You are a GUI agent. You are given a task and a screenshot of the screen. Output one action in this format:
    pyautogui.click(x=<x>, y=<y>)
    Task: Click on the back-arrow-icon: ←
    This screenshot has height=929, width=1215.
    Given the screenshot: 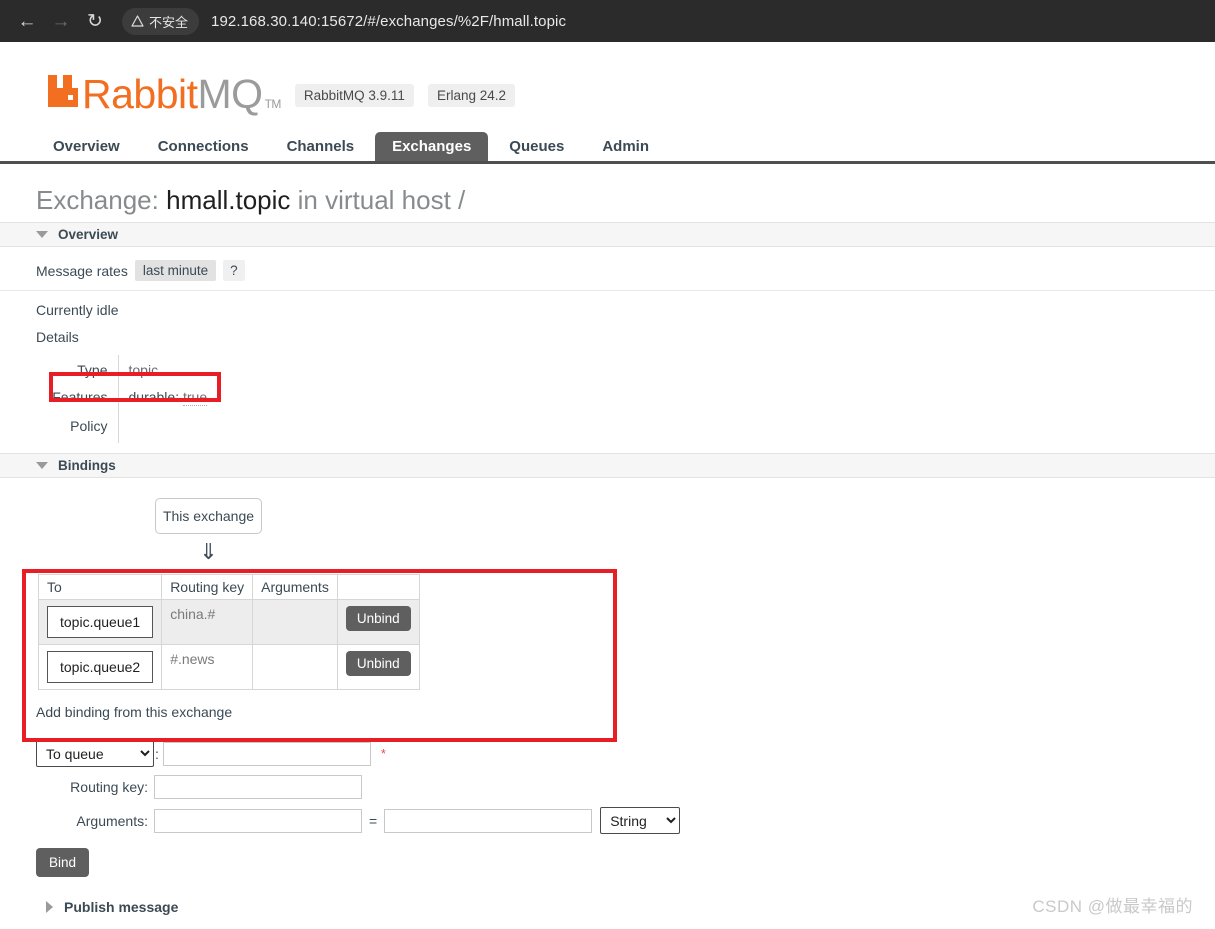 What is the action you would take?
    pyautogui.click(x=27, y=21)
    